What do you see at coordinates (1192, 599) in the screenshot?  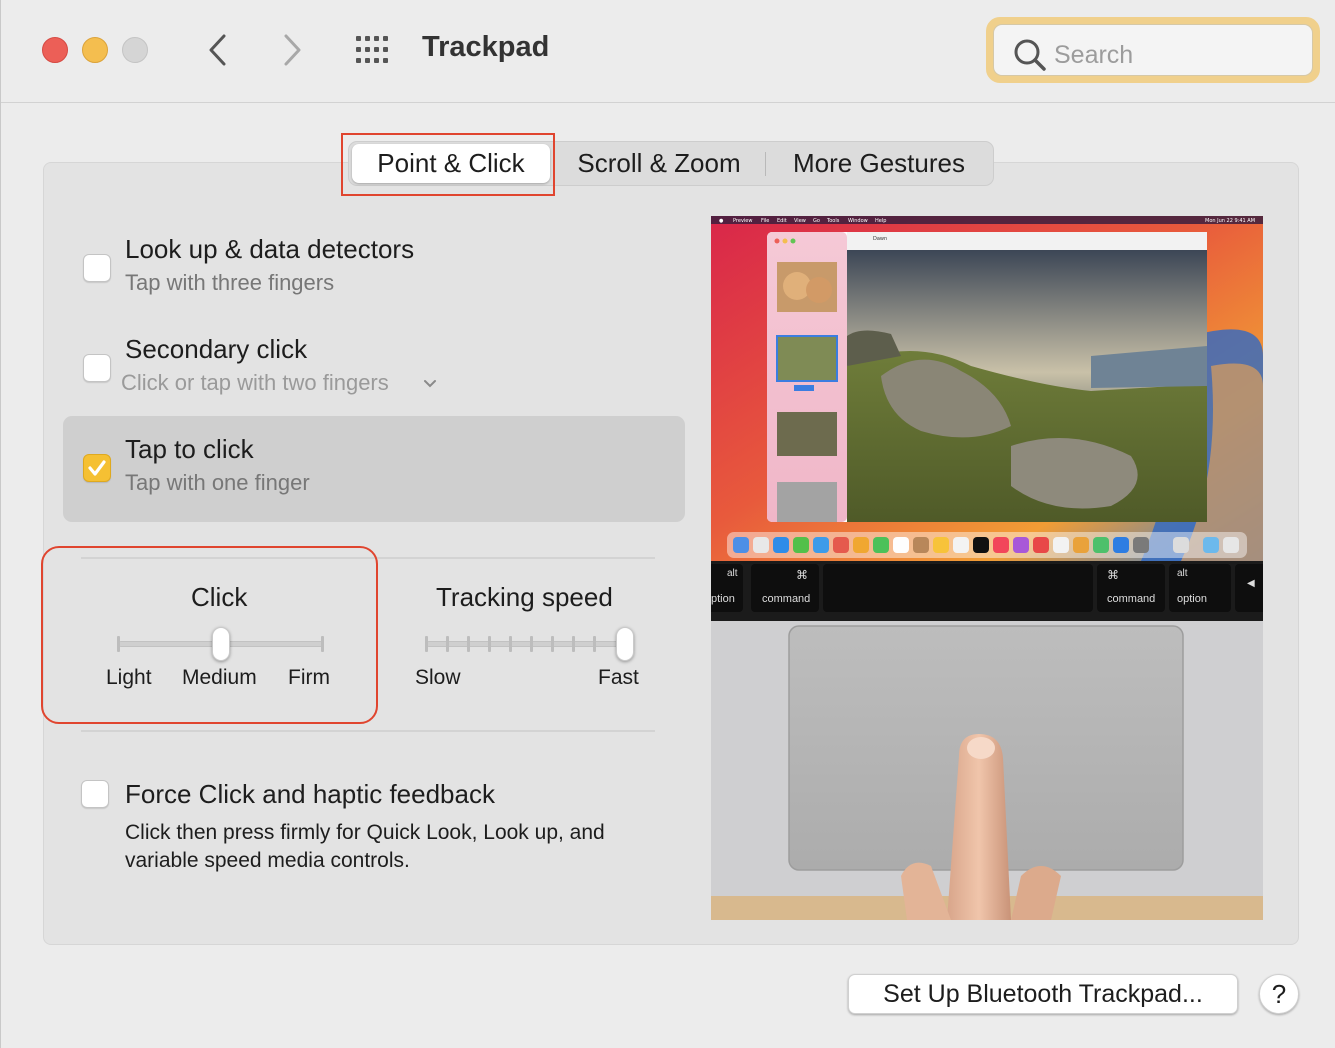 I see `key-option-right: option` at bounding box center [1192, 599].